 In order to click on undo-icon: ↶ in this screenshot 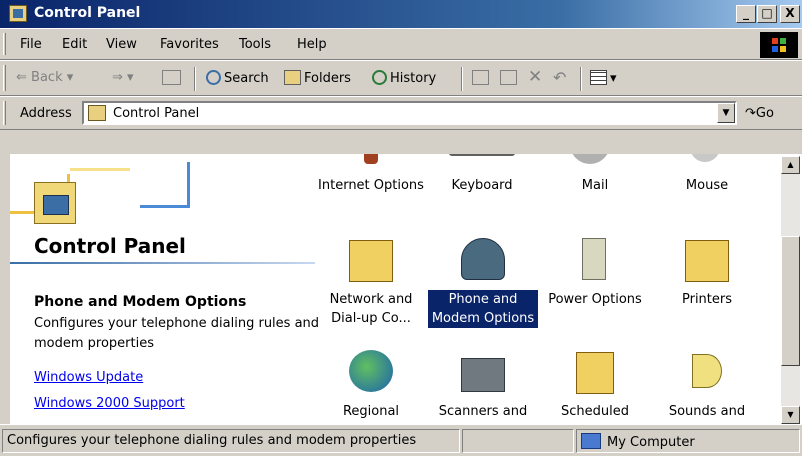, I will do `click(560, 77)`.